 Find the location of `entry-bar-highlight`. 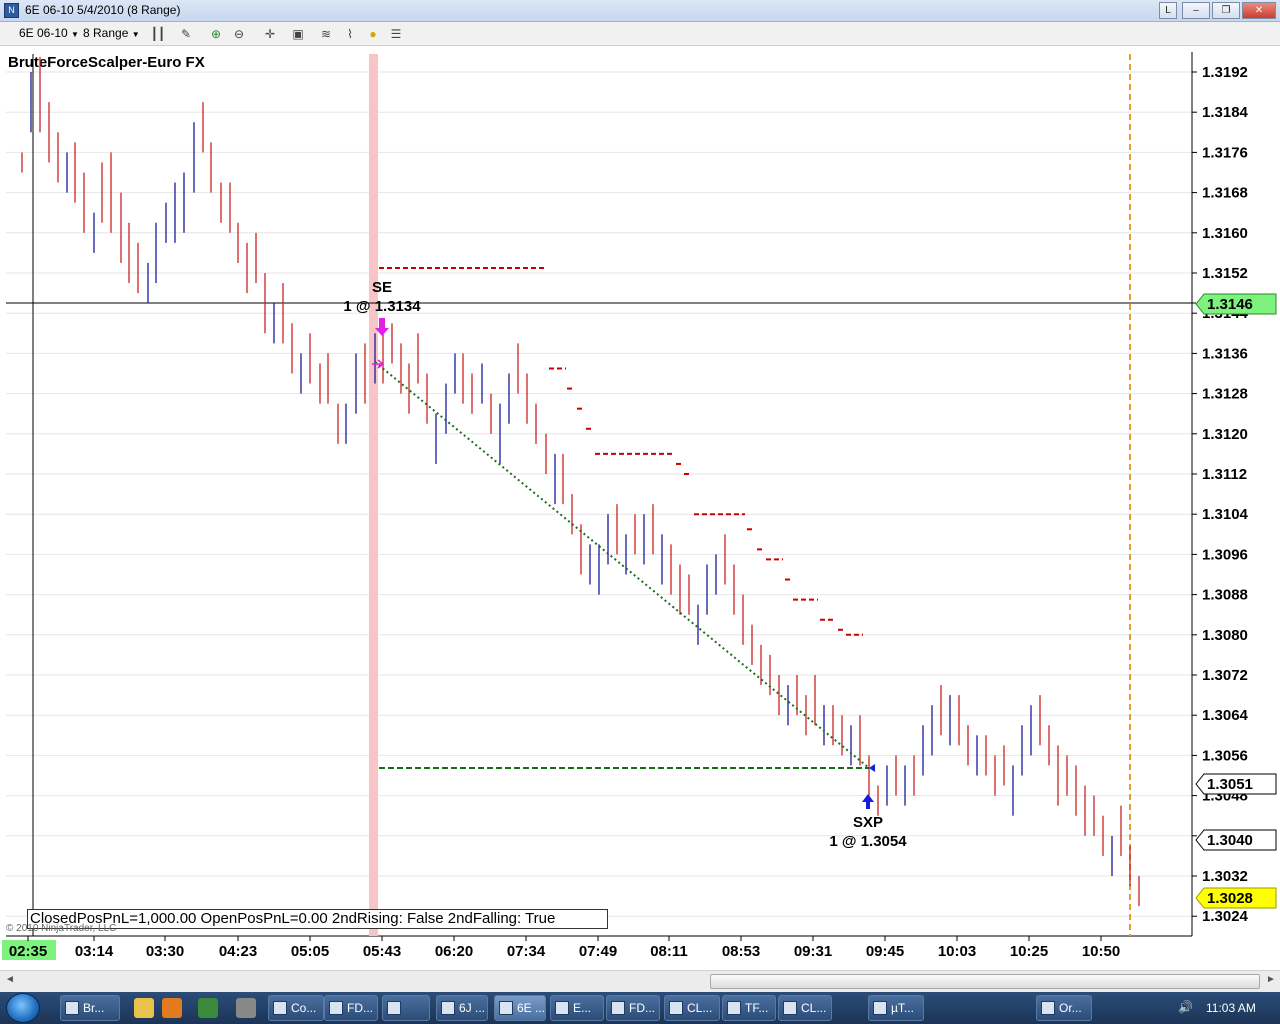

entry-bar-highlight is located at coordinates (373, 495).